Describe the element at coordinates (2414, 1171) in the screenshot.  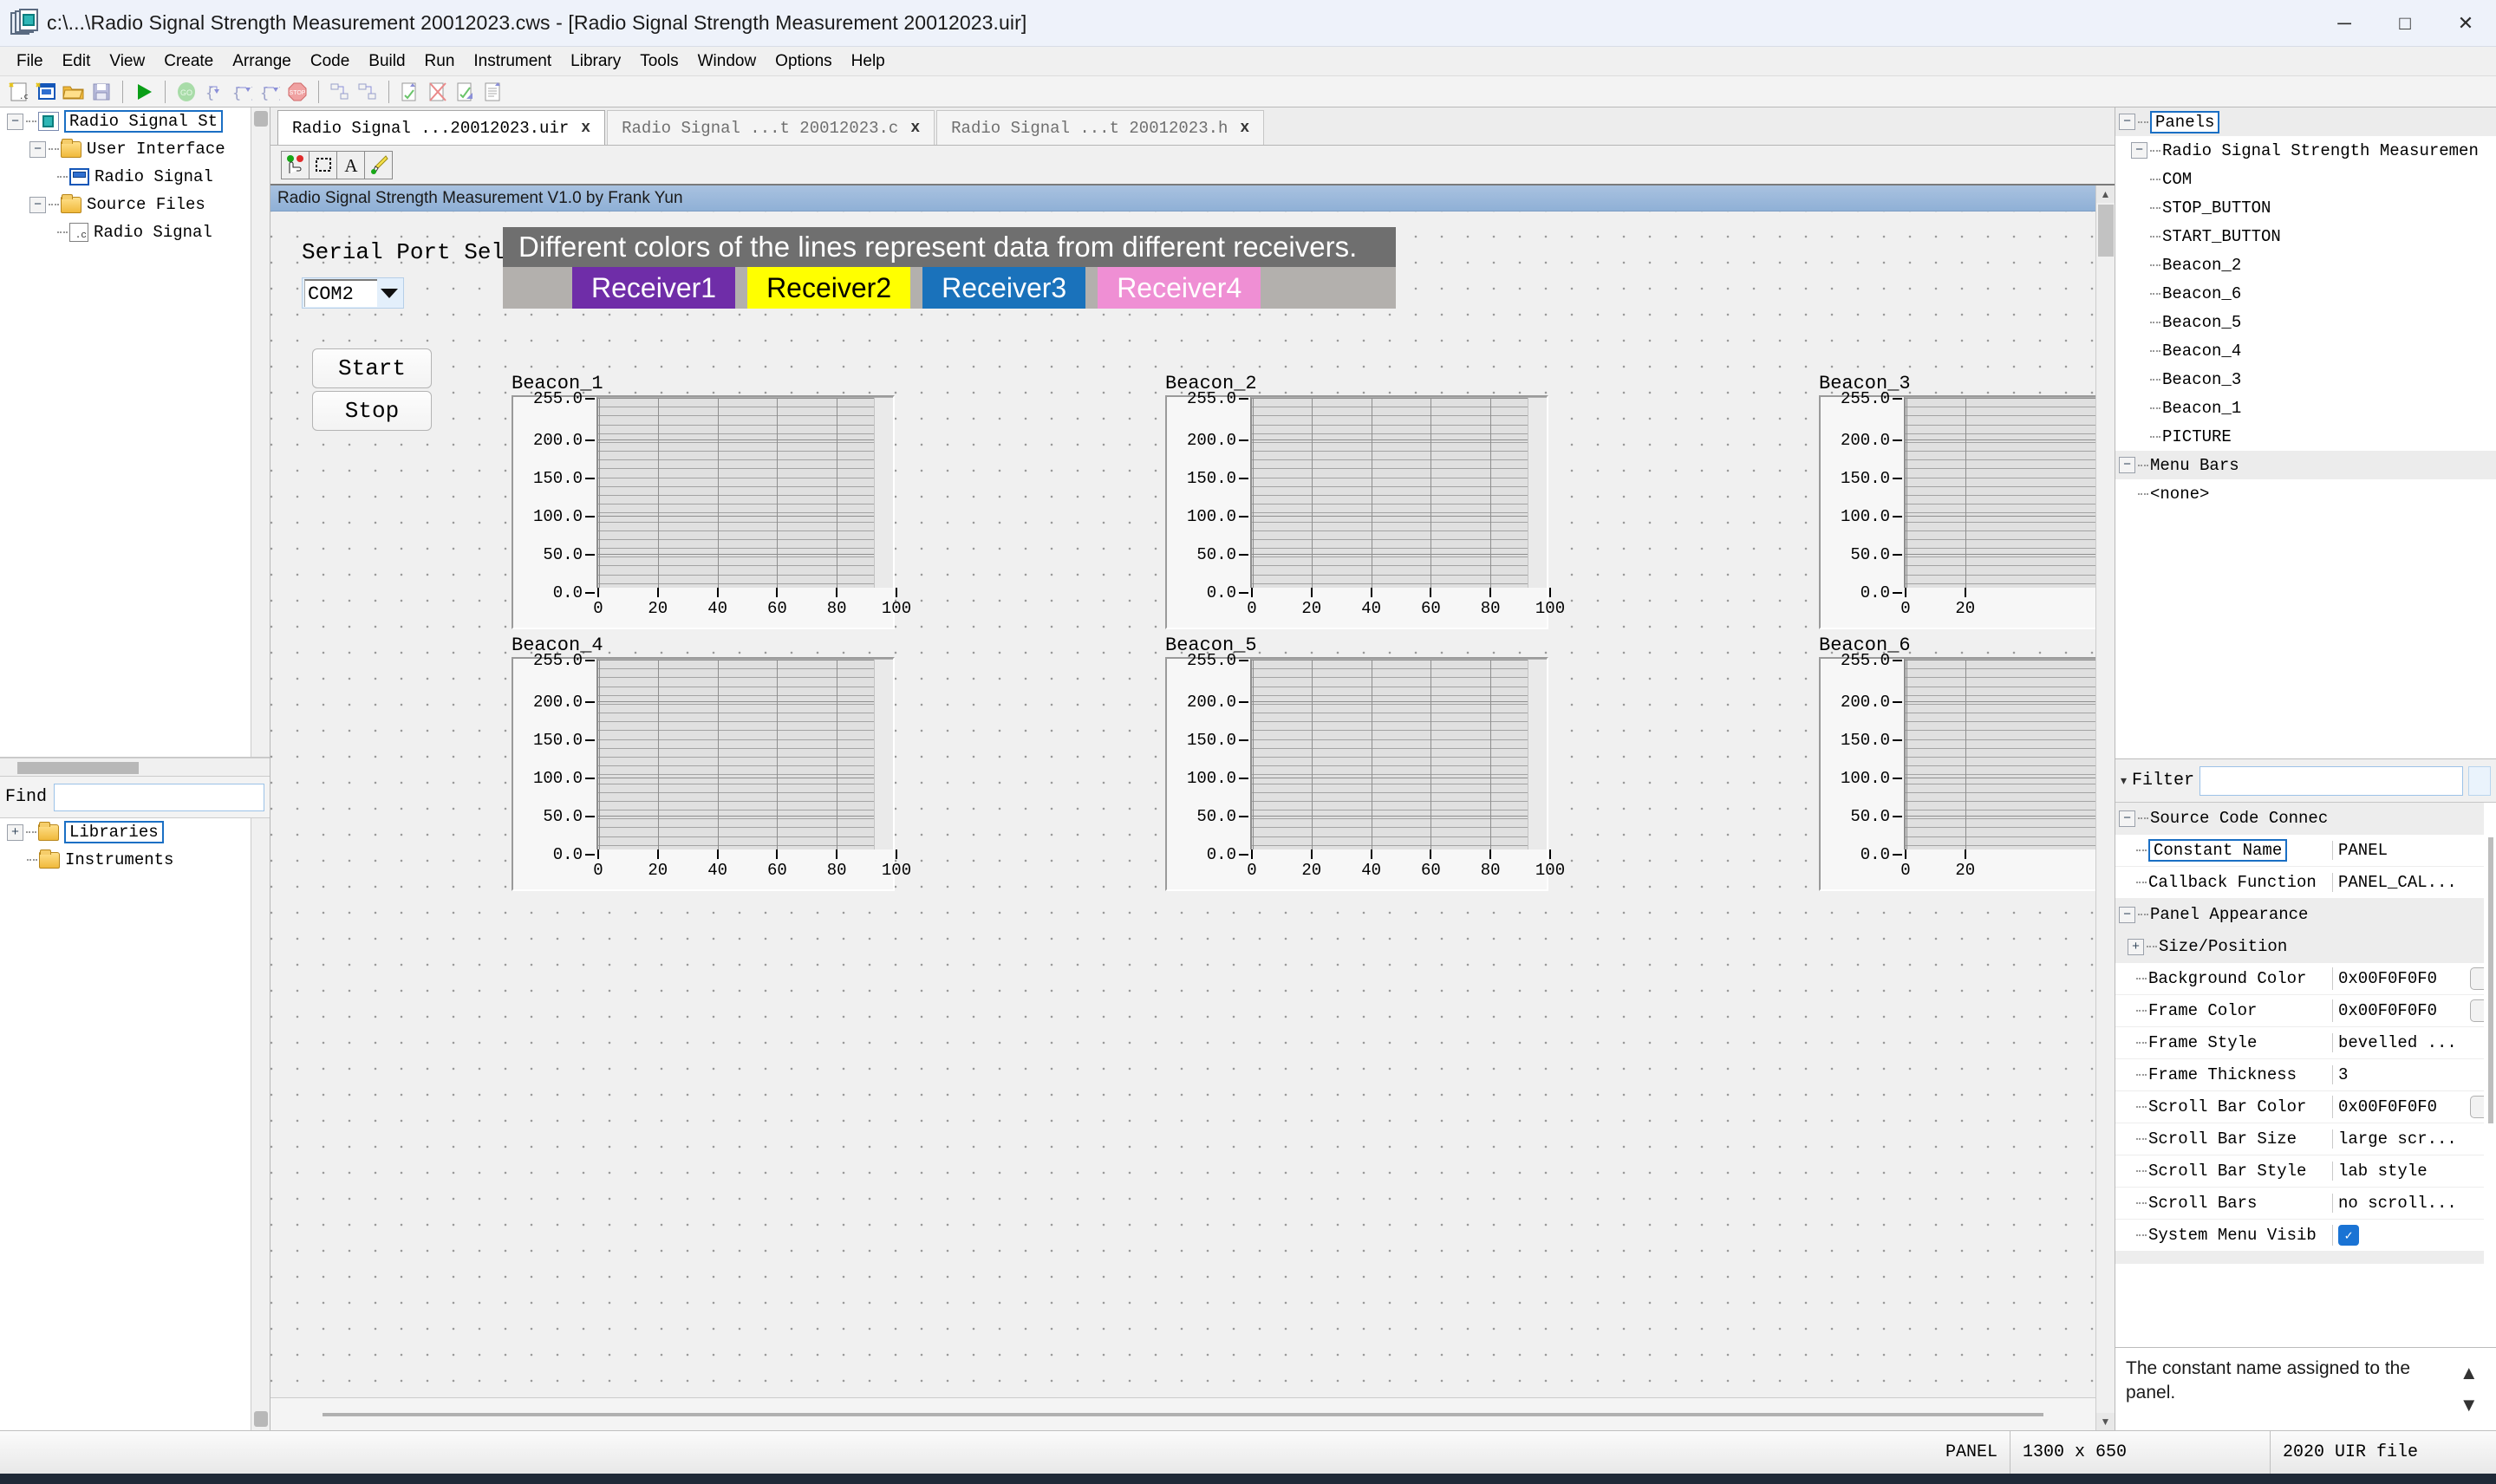
I see `property-value: lab style` at that location.